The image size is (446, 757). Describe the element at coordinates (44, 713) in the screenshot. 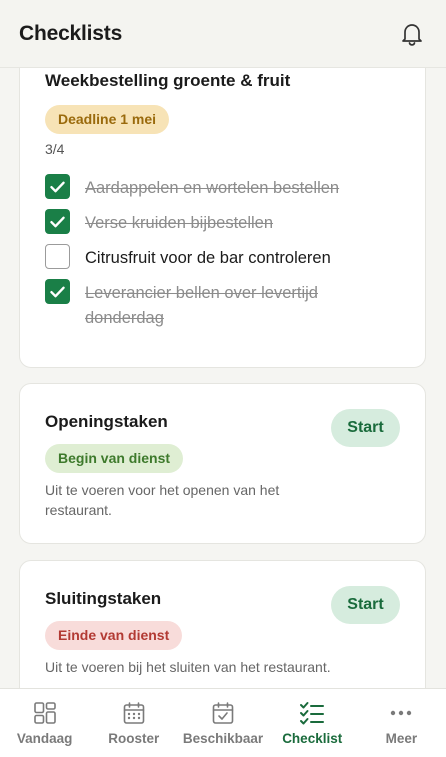

I see `grid-icon` at that location.